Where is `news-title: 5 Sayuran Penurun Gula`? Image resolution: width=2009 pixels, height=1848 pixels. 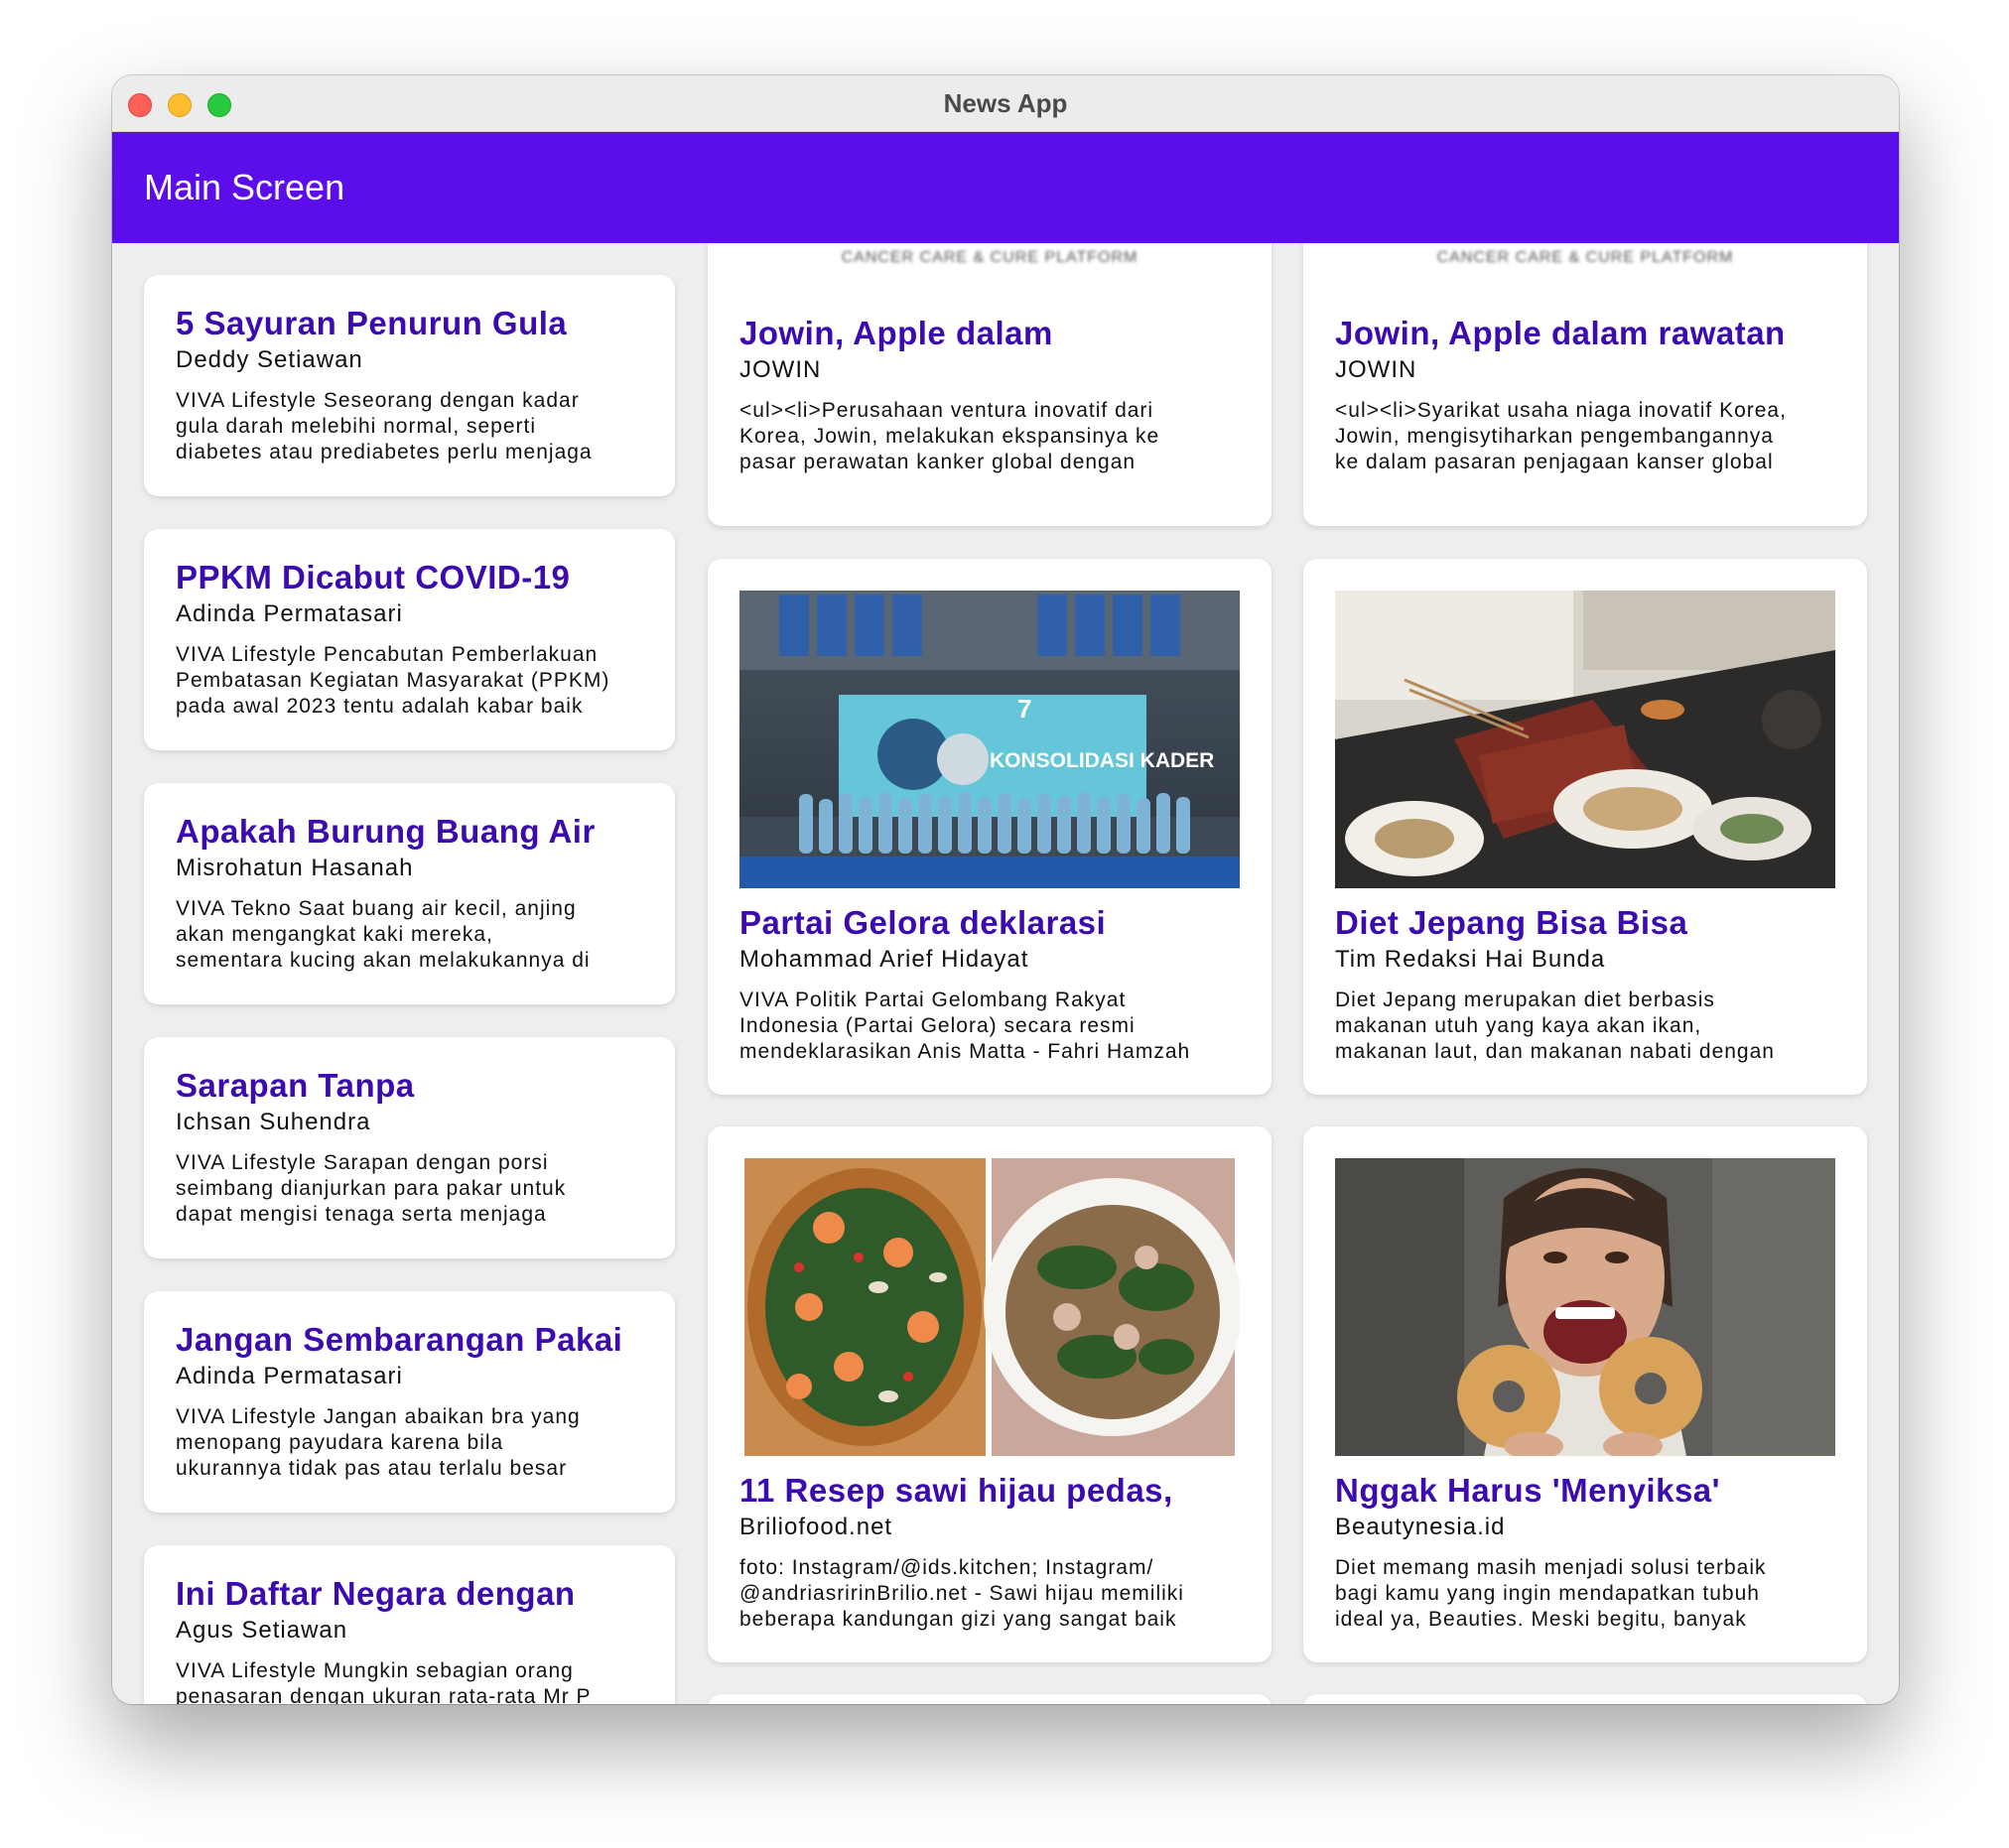 news-title: 5 Sayuran Penurun Gula is located at coordinates (372, 323).